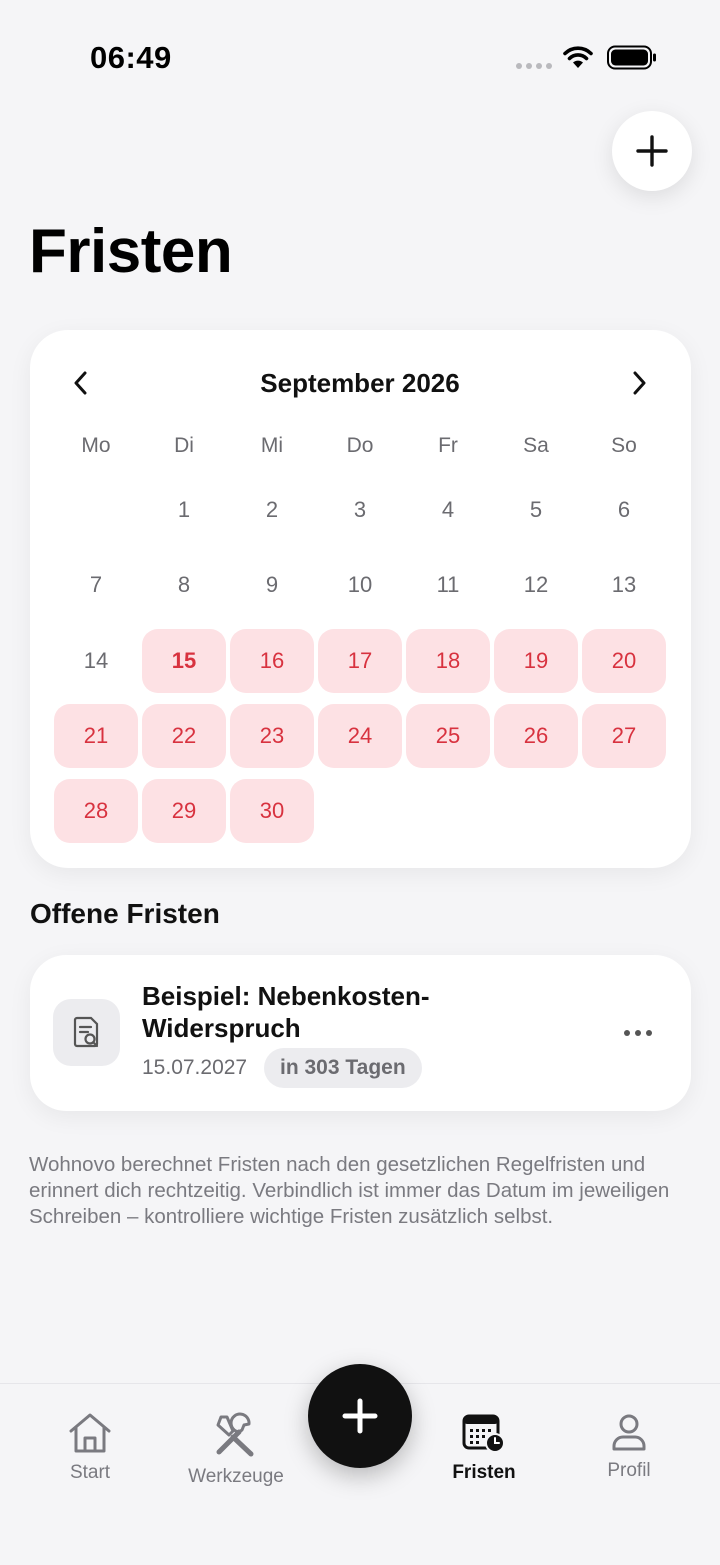 The height and width of the screenshot is (1565, 720). Describe the element at coordinates (184, 811) in the screenshot. I see `calendar-day: 29` at that location.